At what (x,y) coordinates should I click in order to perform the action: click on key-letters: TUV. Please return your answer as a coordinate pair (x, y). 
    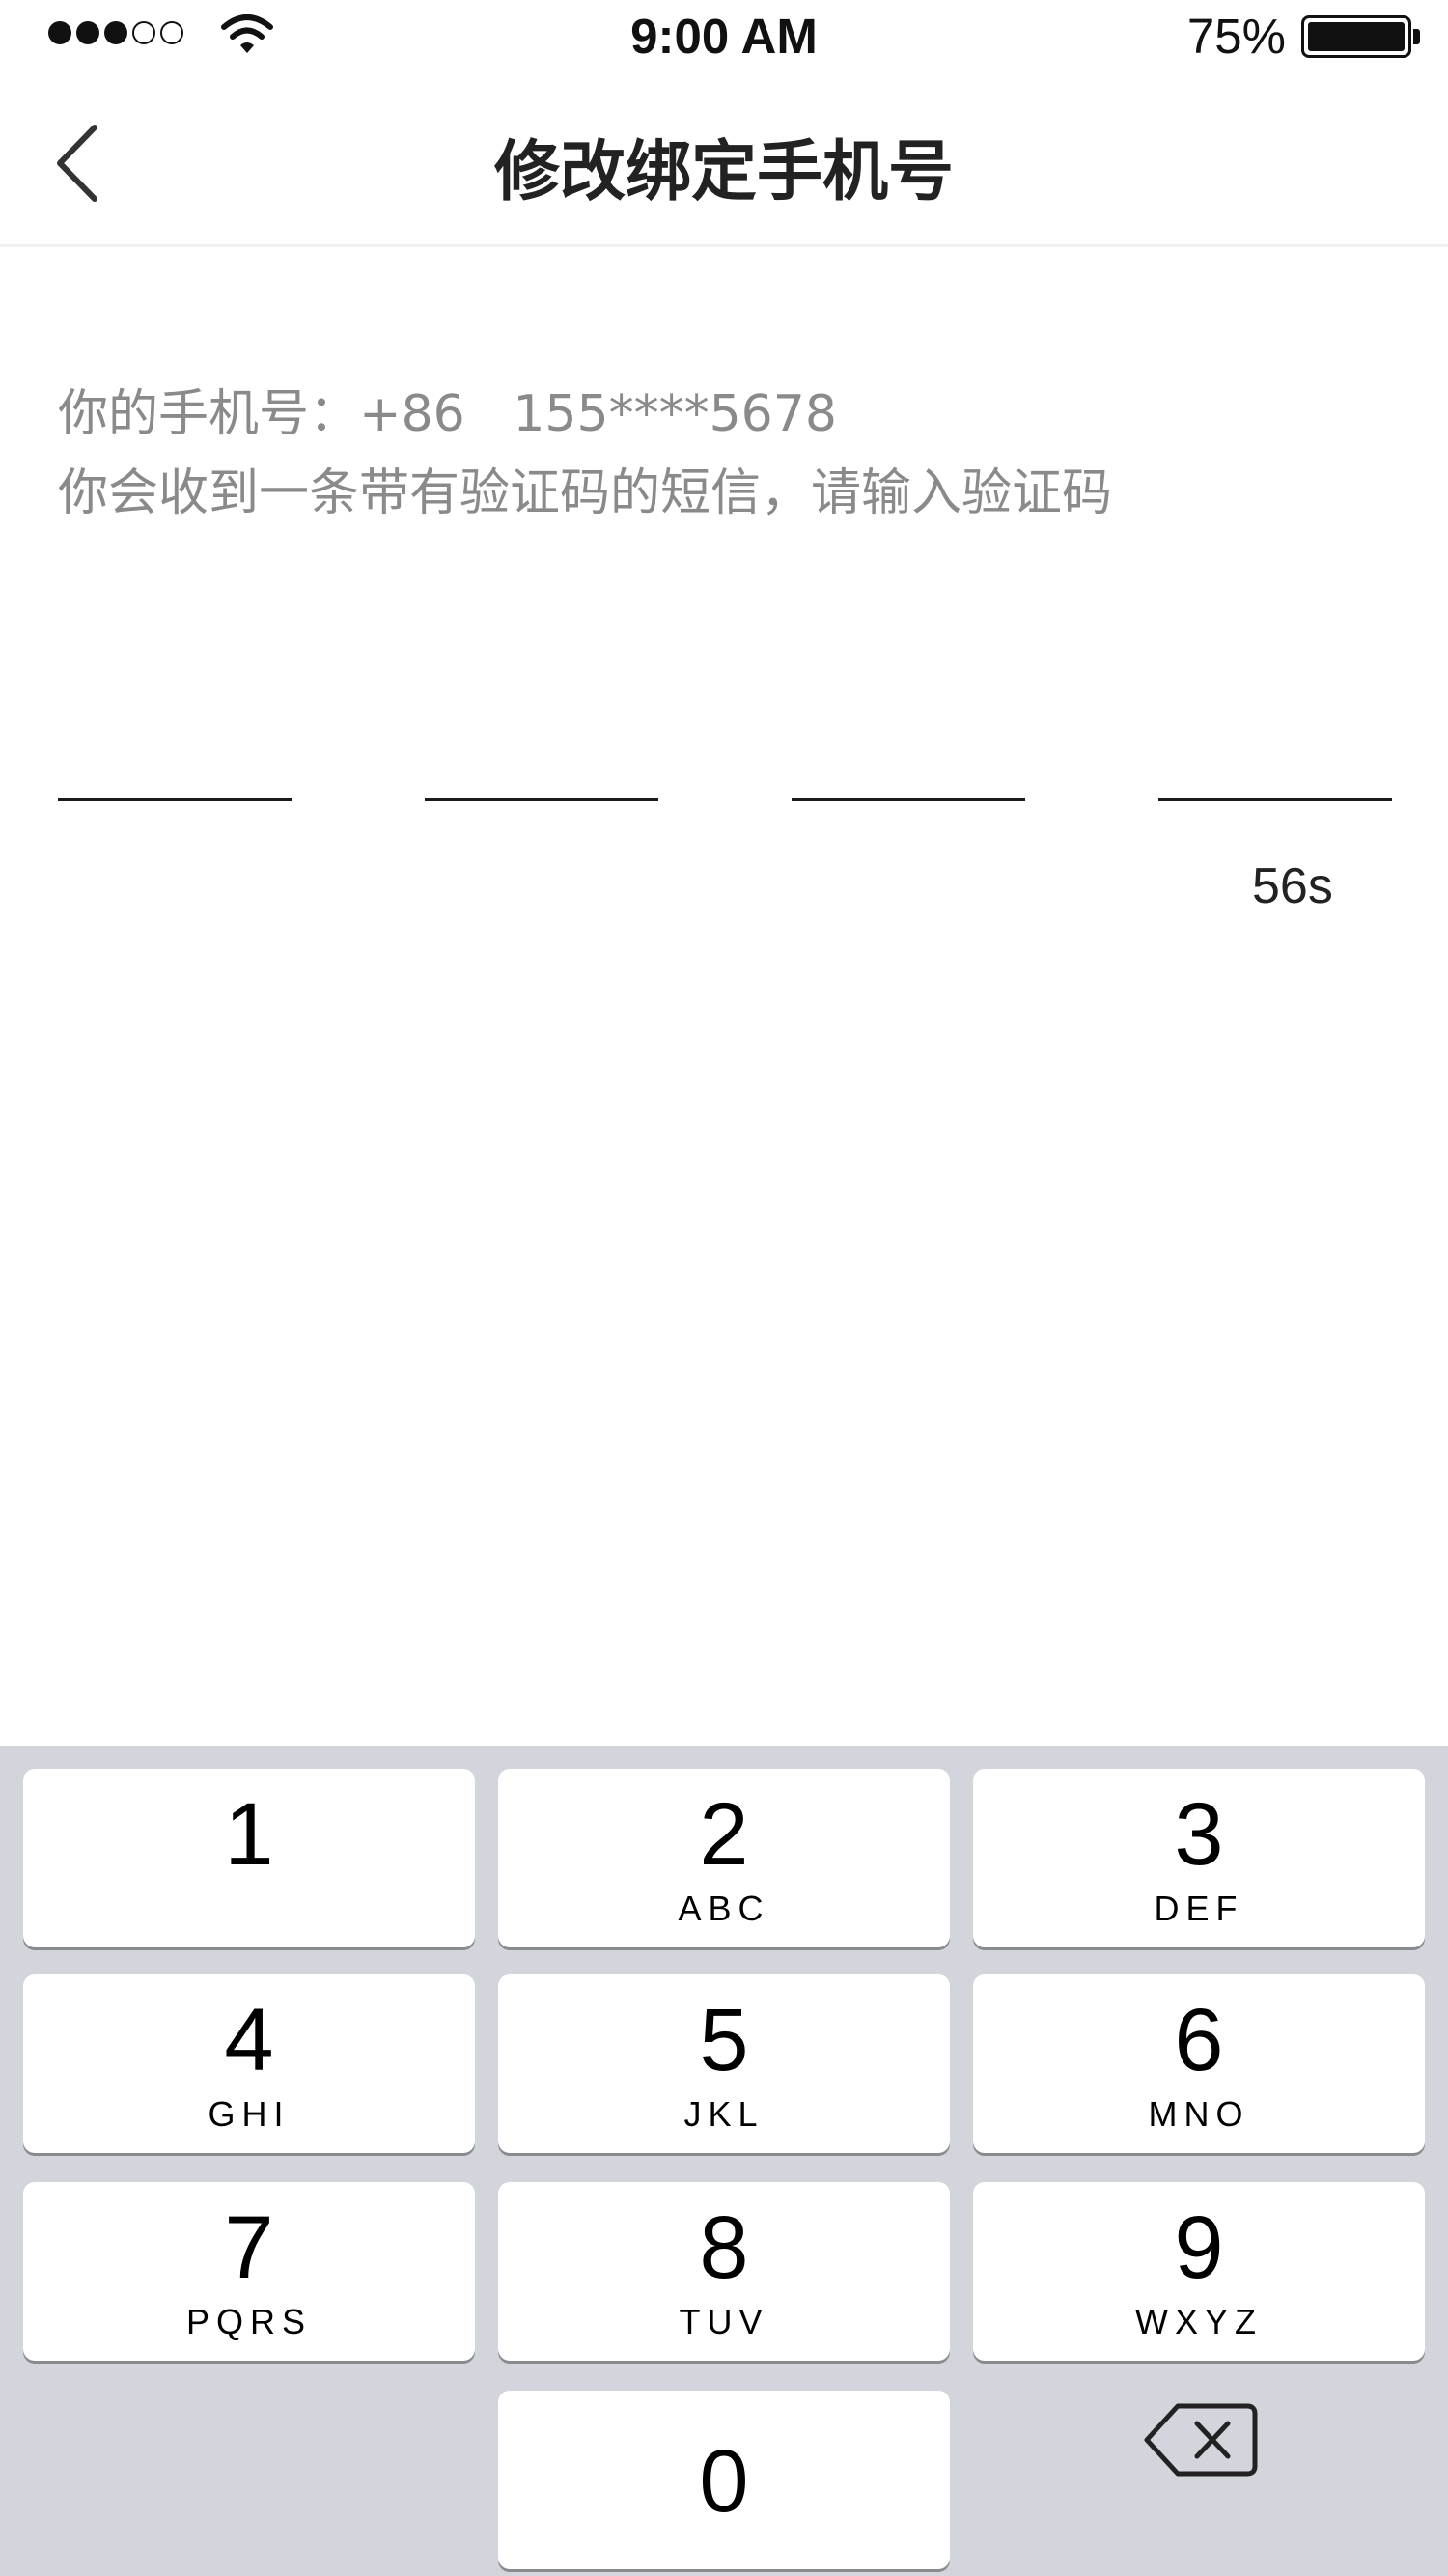
    Looking at the image, I should click on (724, 2322).